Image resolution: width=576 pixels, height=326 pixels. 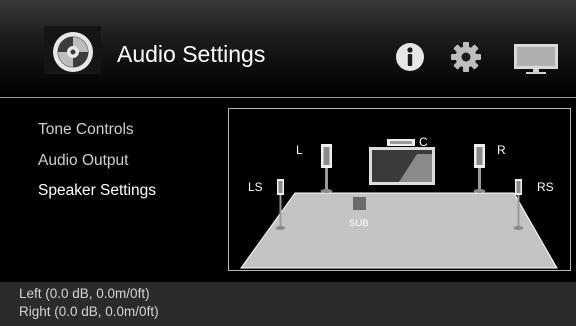 I want to click on status-right-channel: Right (0.0 dB, 0.0m/0ft), so click(x=89, y=311).